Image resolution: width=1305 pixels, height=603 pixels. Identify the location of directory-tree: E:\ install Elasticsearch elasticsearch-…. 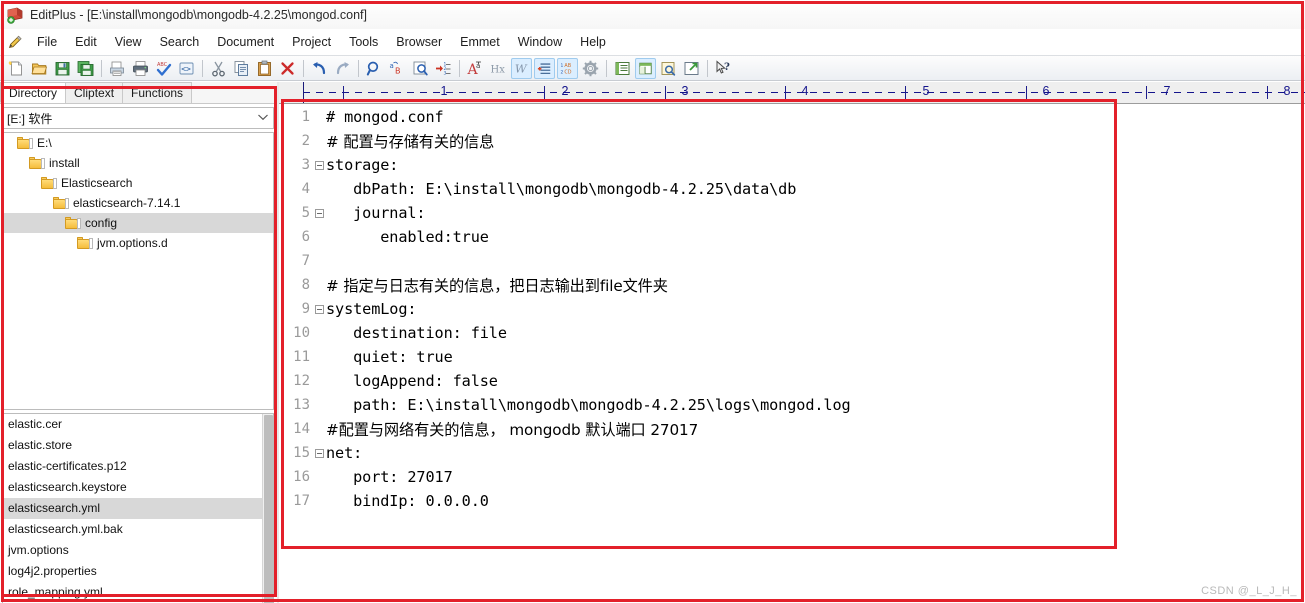
(138, 271).